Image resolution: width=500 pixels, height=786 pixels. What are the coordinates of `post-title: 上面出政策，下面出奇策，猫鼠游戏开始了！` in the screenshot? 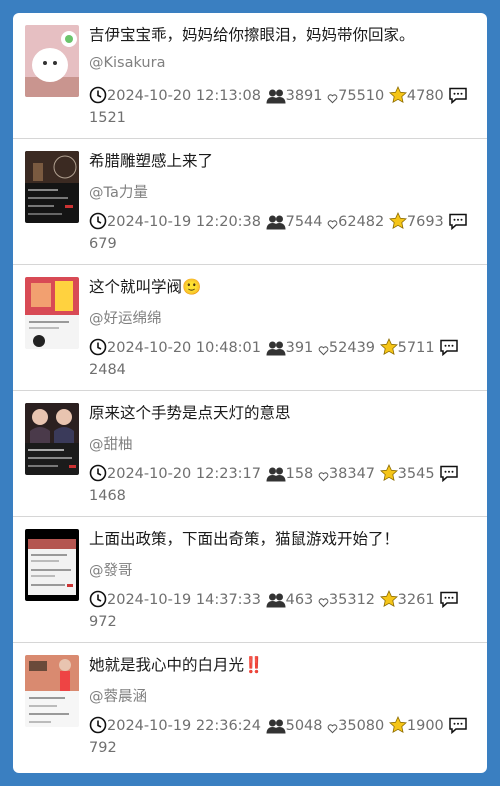 It's located at (284, 538).